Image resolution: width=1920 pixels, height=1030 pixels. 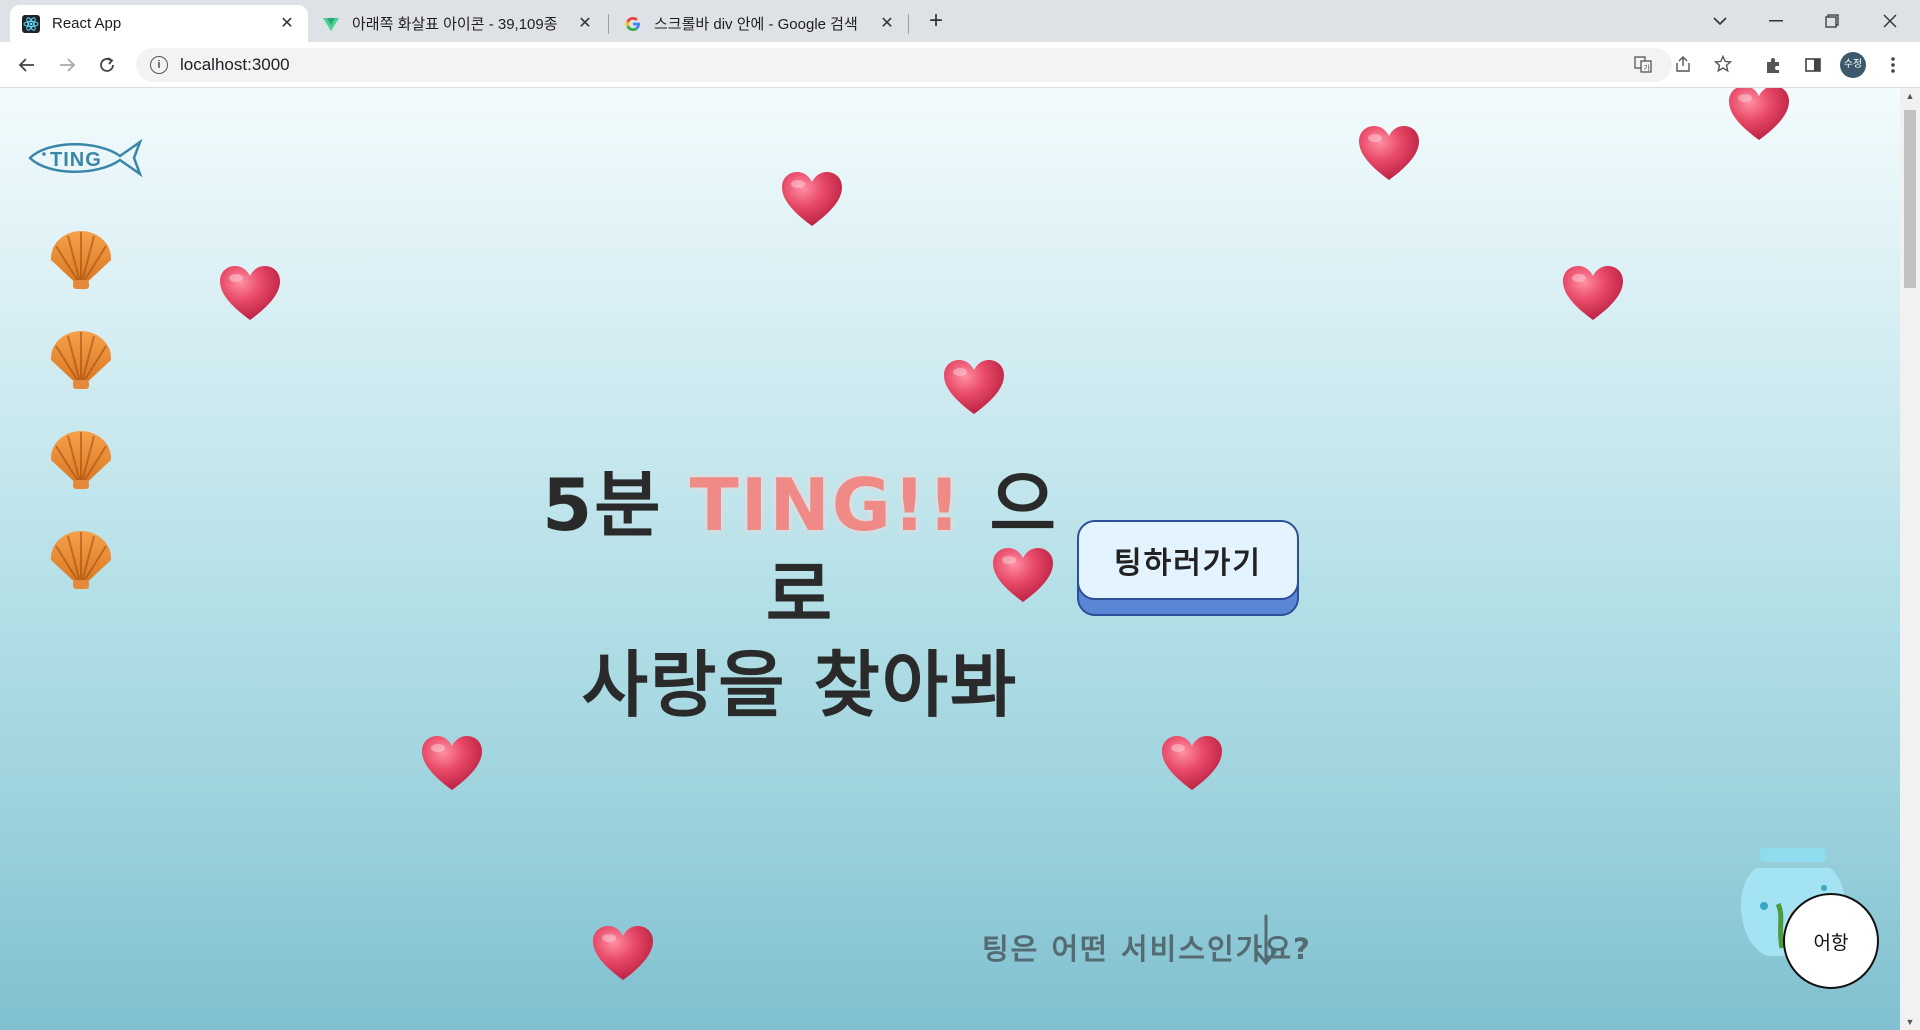 I want to click on restore-button, so click(x=1832, y=21).